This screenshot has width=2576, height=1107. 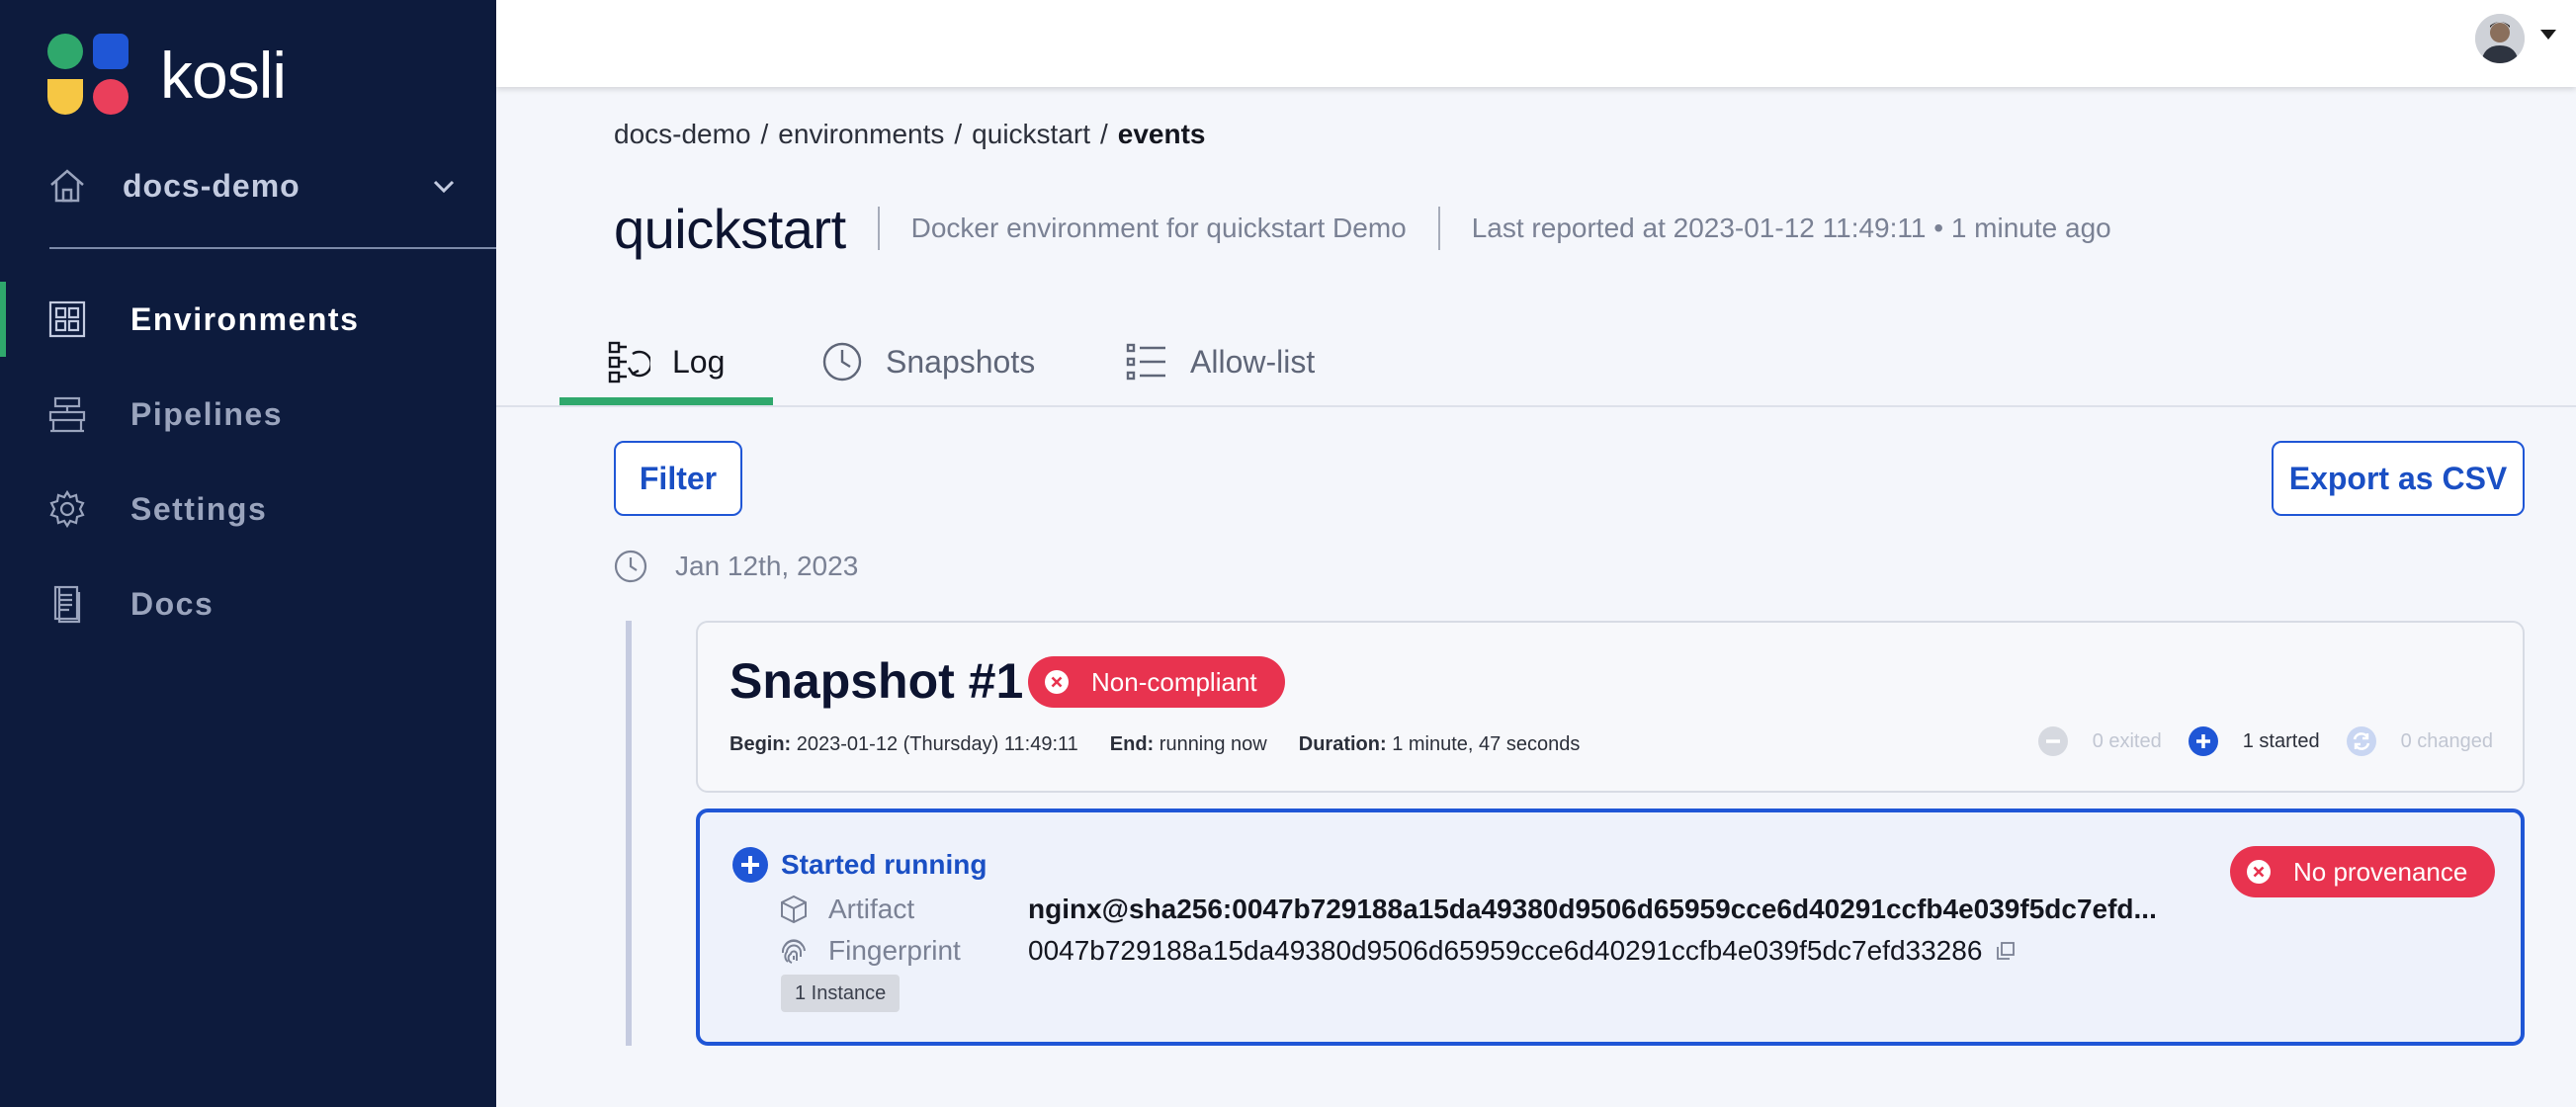 What do you see at coordinates (2052, 741) in the screenshot?
I see `minus-circle-icon` at bounding box center [2052, 741].